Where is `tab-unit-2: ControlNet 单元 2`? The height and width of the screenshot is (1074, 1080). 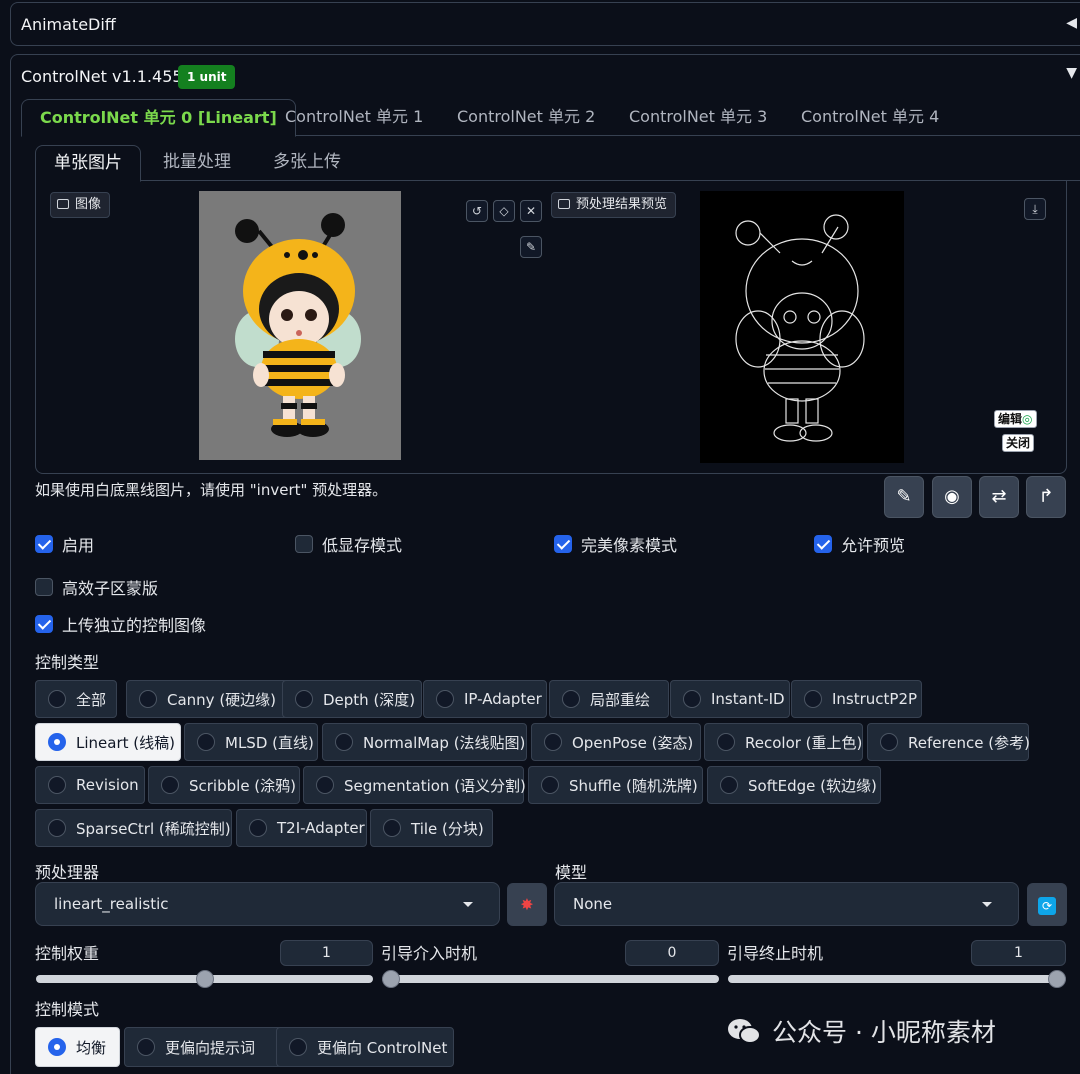 tab-unit-2: ControlNet 单元 2 is located at coordinates (526, 117).